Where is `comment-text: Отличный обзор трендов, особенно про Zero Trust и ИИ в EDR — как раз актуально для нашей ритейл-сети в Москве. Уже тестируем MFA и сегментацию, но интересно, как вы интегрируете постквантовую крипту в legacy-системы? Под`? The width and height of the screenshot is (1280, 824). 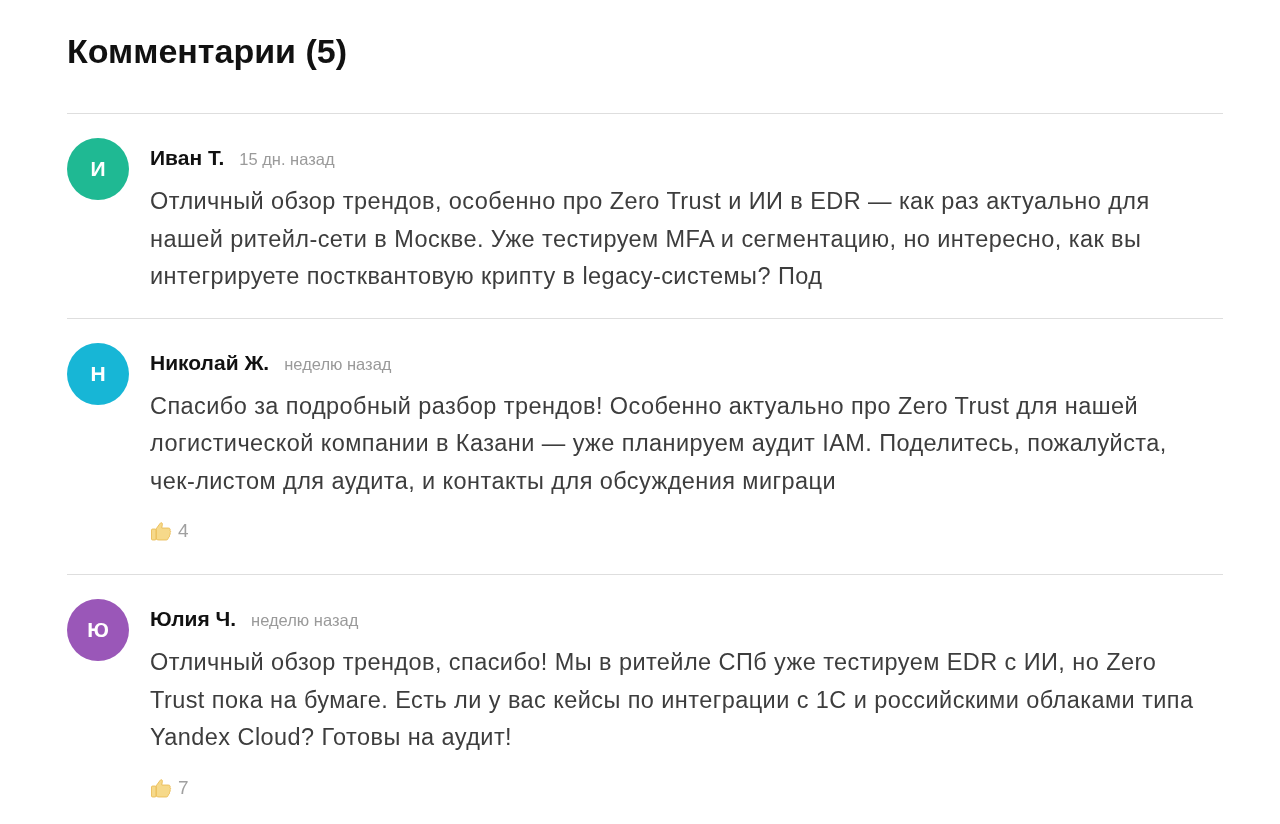 comment-text: Отличный обзор трендов, особенно про Zero Trust и ИИ в EDR — как раз актуально для нашей ритейл-сети в Москве. Уже тестируем MFA и сегментацию, но интересно, как вы интегрируете постквантовую крипту в legacy-системы? Под is located at coordinates (650, 239).